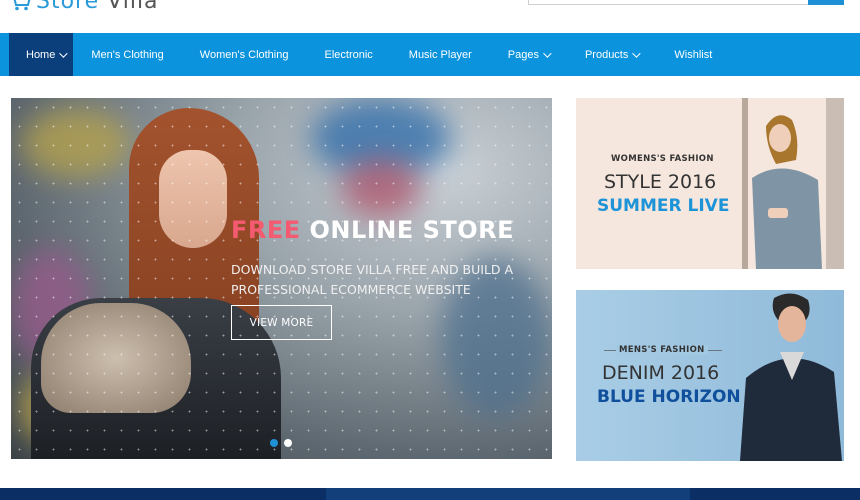 The width and height of the screenshot is (860, 500). I want to click on logo-text: Store Villa, so click(97, 7).